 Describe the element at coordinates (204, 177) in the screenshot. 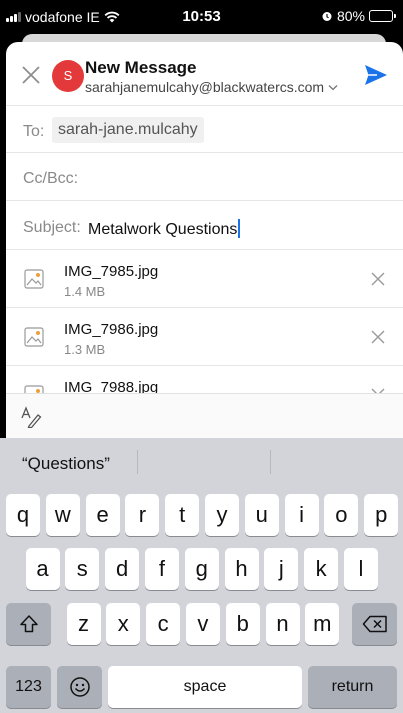

I see `cc-bcc-field: Cc/Bcc:` at that location.